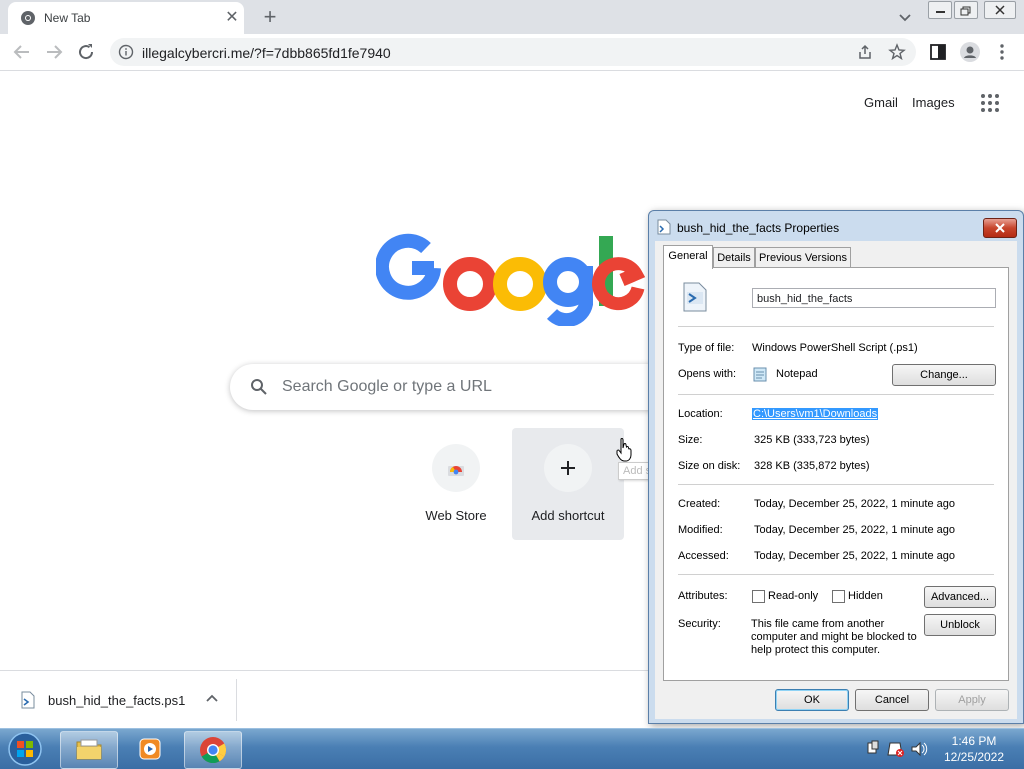 This screenshot has height=769, width=1024. Describe the element at coordinates (974, 741) in the screenshot. I see `clock-time: 1:46 PM` at that location.